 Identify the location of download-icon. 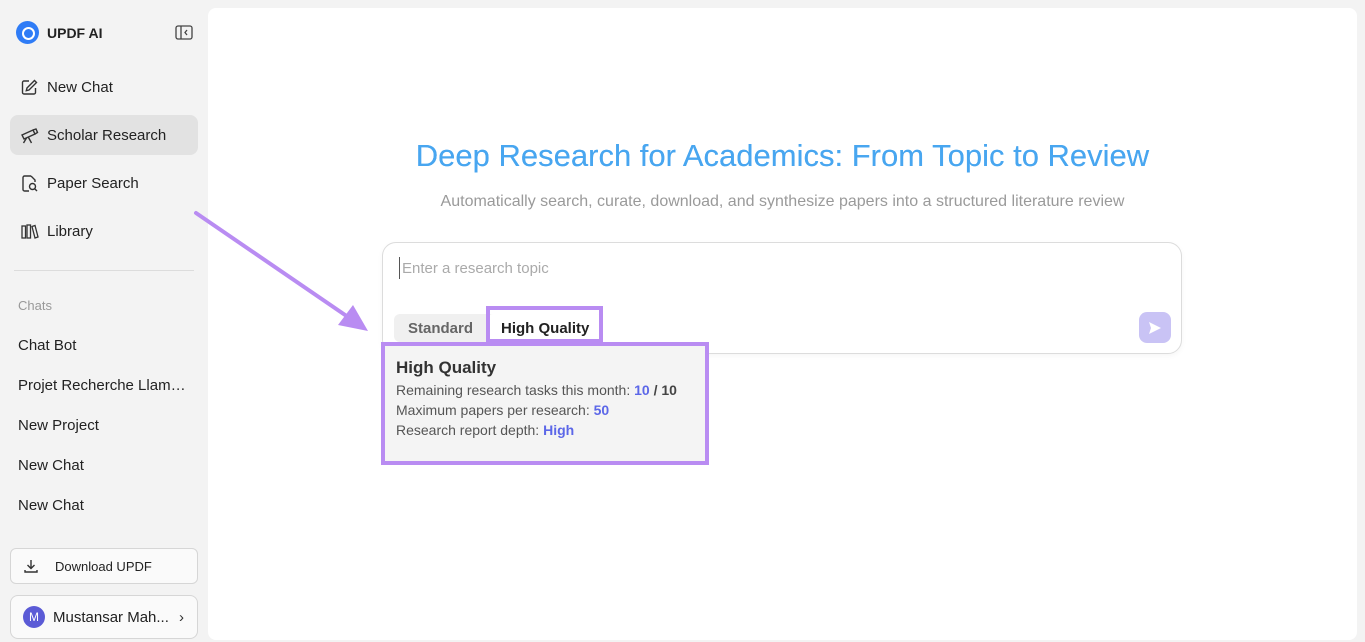
(31, 566).